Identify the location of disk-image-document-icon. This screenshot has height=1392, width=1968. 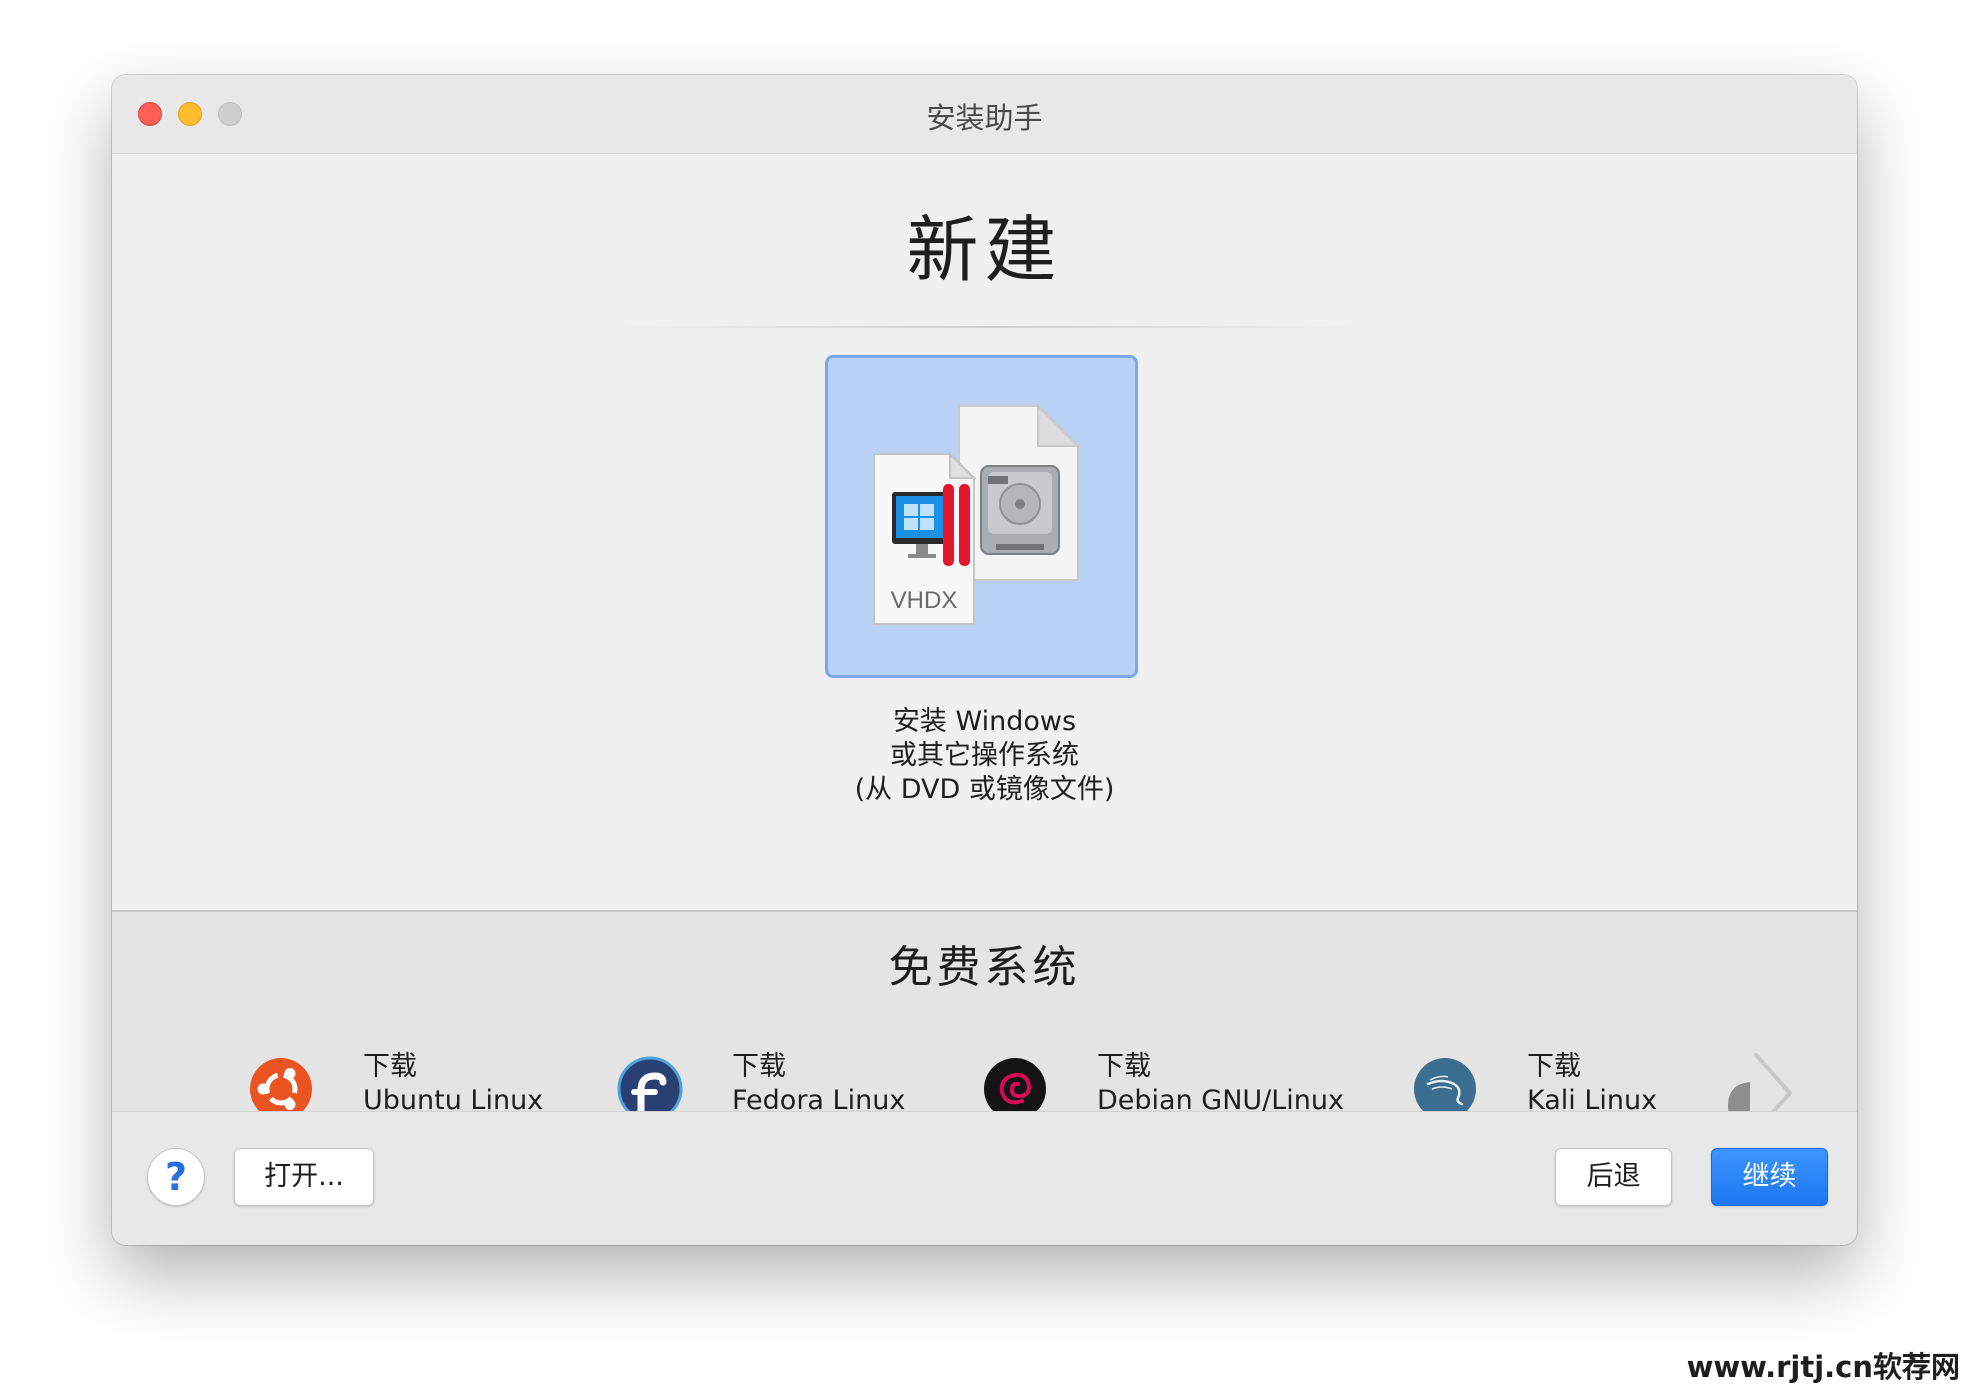
(1019, 492).